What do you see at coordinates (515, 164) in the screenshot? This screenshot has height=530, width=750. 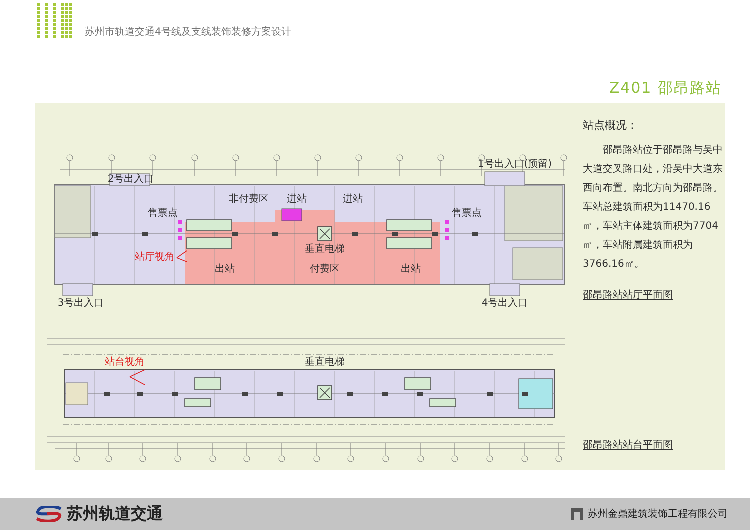 I see `room-label: 1号出入口(预留)` at bounding box center [515, 164].